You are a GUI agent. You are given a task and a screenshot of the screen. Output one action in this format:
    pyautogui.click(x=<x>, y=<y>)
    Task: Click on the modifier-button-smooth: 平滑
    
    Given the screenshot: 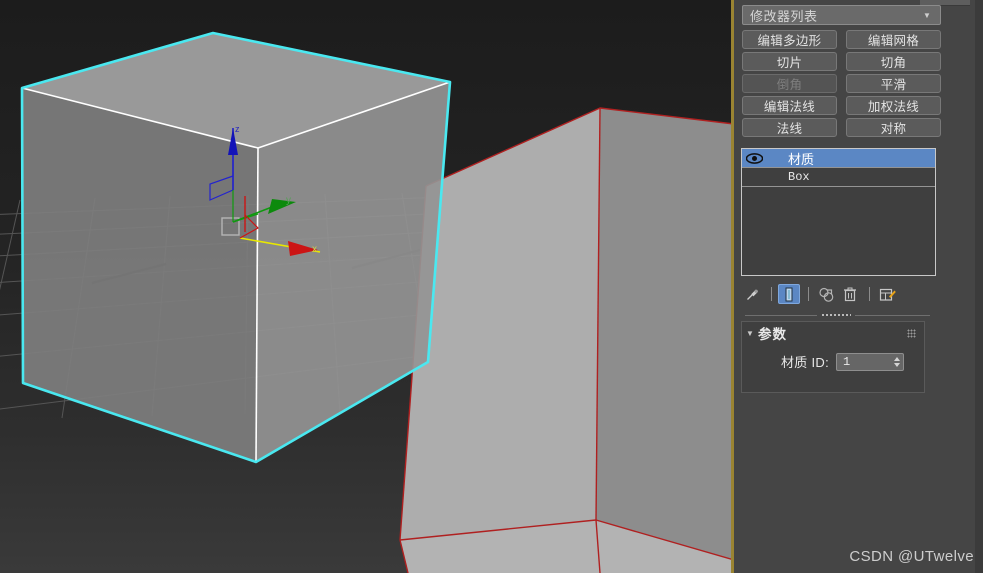 What is the action you would take?
    pyautogui.click(x=893, y=83)
    